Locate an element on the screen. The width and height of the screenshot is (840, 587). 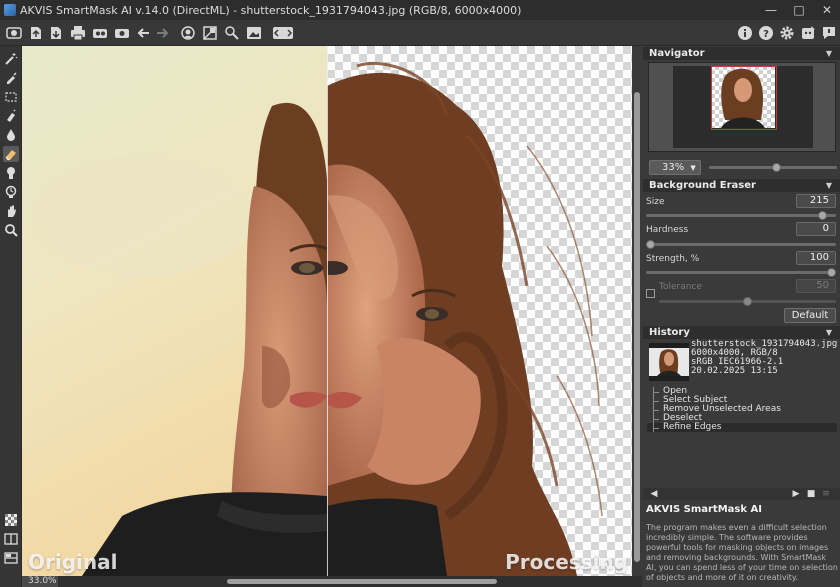
home-icon is located at coordinates (14, 33).